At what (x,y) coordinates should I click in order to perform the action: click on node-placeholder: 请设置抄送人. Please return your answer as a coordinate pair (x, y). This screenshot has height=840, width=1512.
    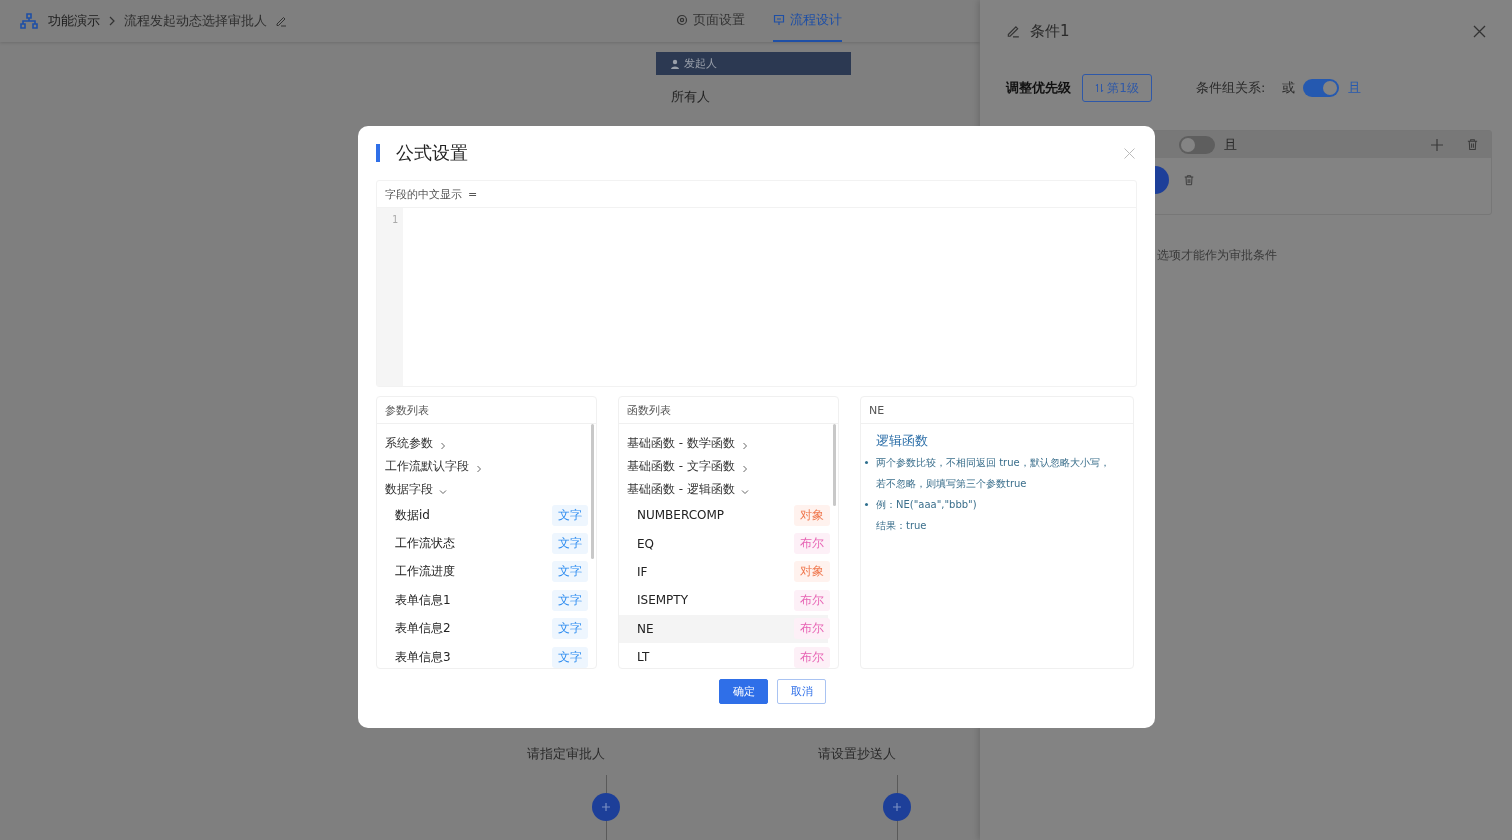
    Looking at the image, I should click on (858, 754).